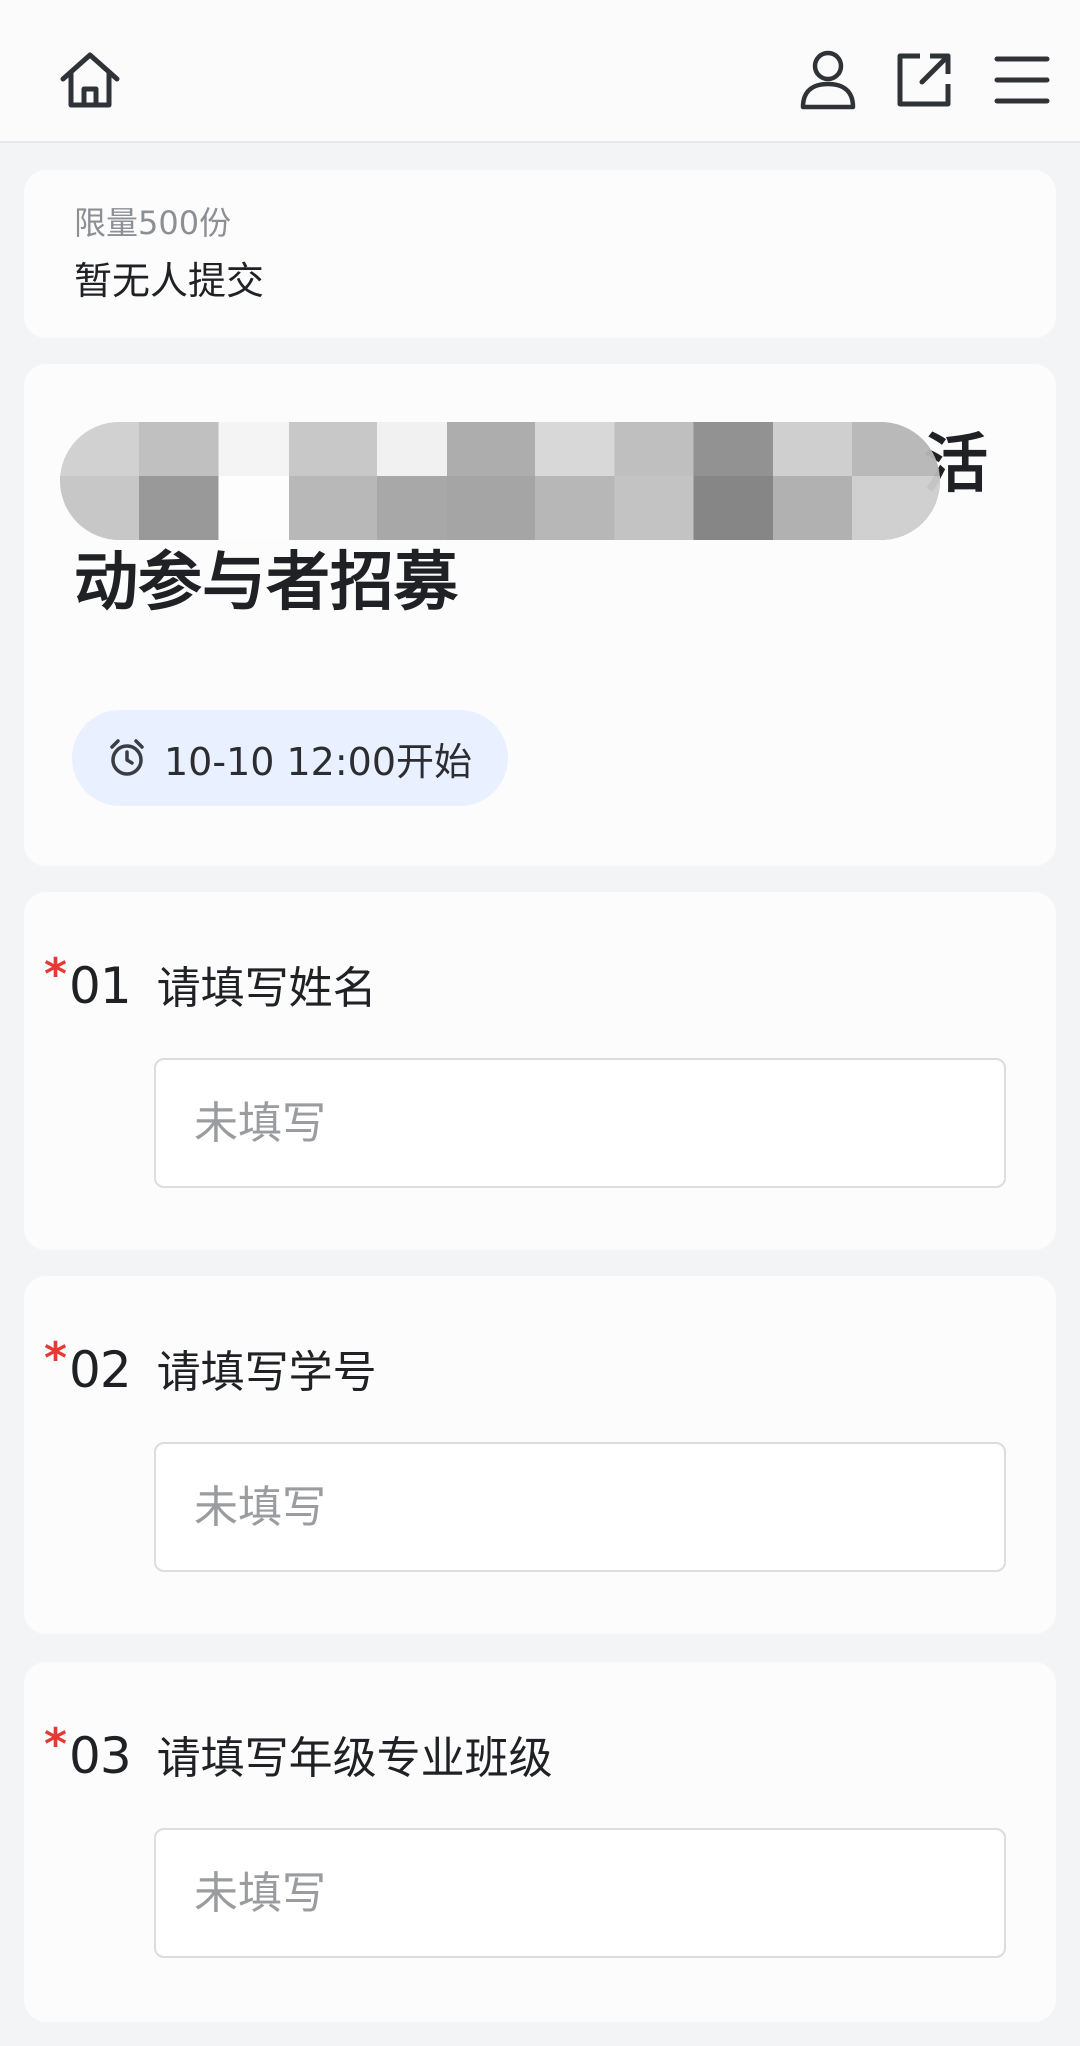 The width and height of the screenshot is (1080, 2046). I want to click on share-button, so click(924, 80).